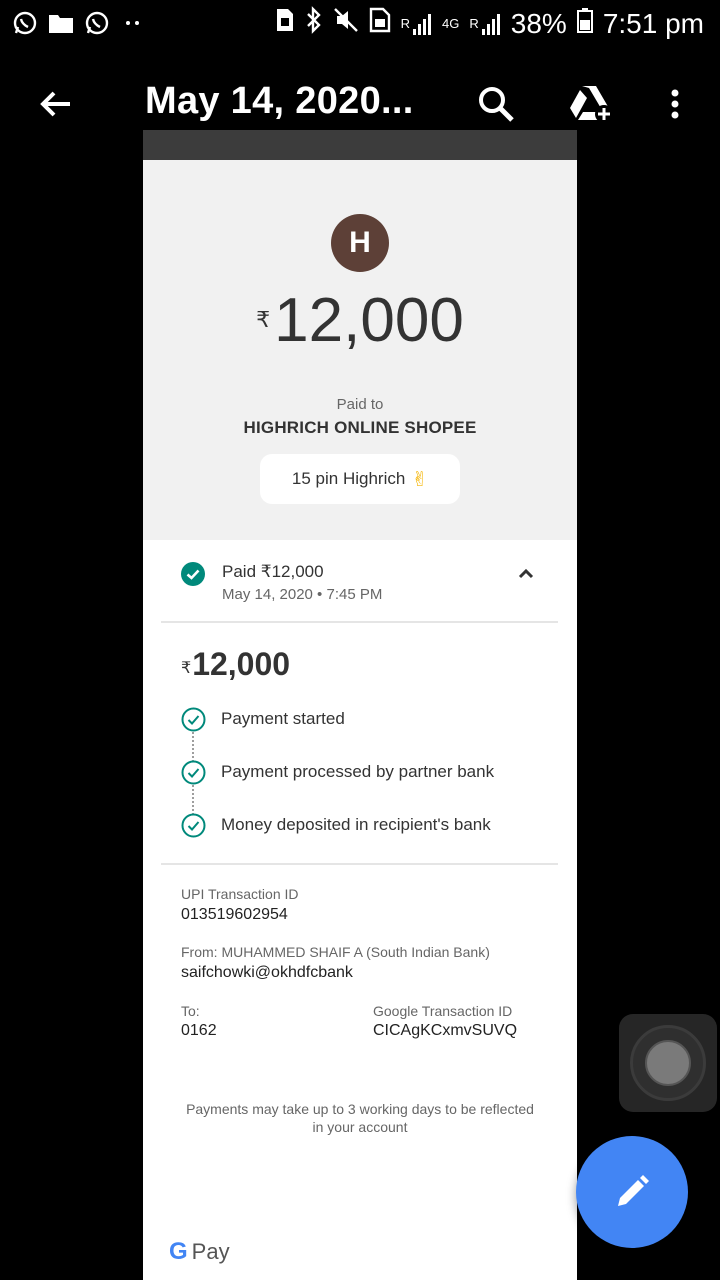 Image resolution: width=720 pixels, height=1280 pixels. What do you see at coordinates (178, 1251) in the screenshot?
I see `google-g-icon: G` at bounding box center [178, 1251].